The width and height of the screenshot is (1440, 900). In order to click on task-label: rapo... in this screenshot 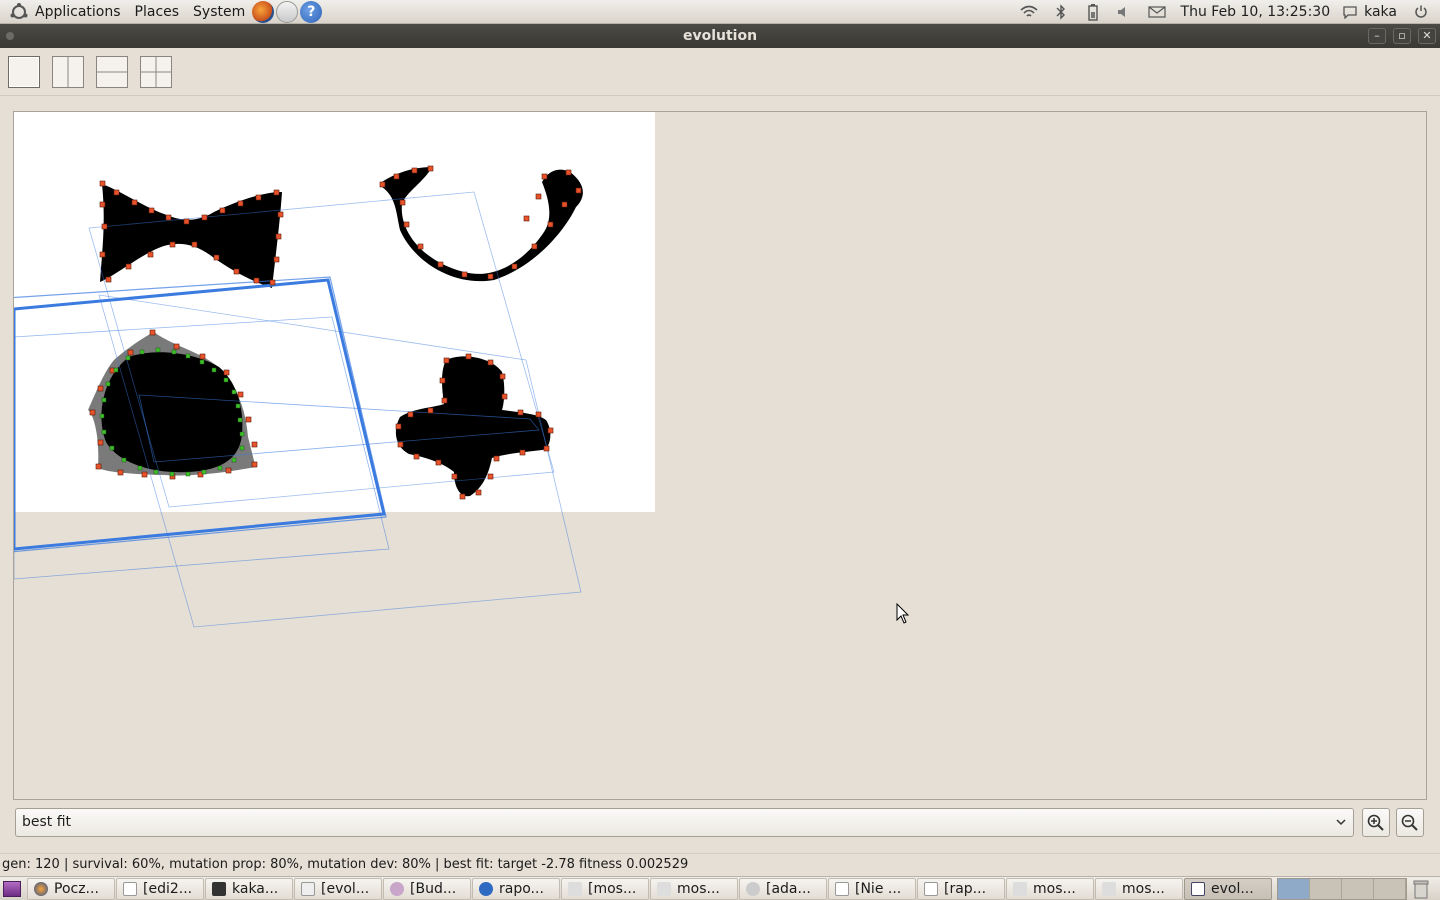, I will do `click(521, 888)`.